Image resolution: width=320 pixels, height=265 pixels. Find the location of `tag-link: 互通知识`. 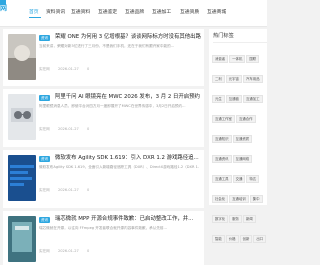

tag-link: 互通知识 is located at coordinates (222, 139).